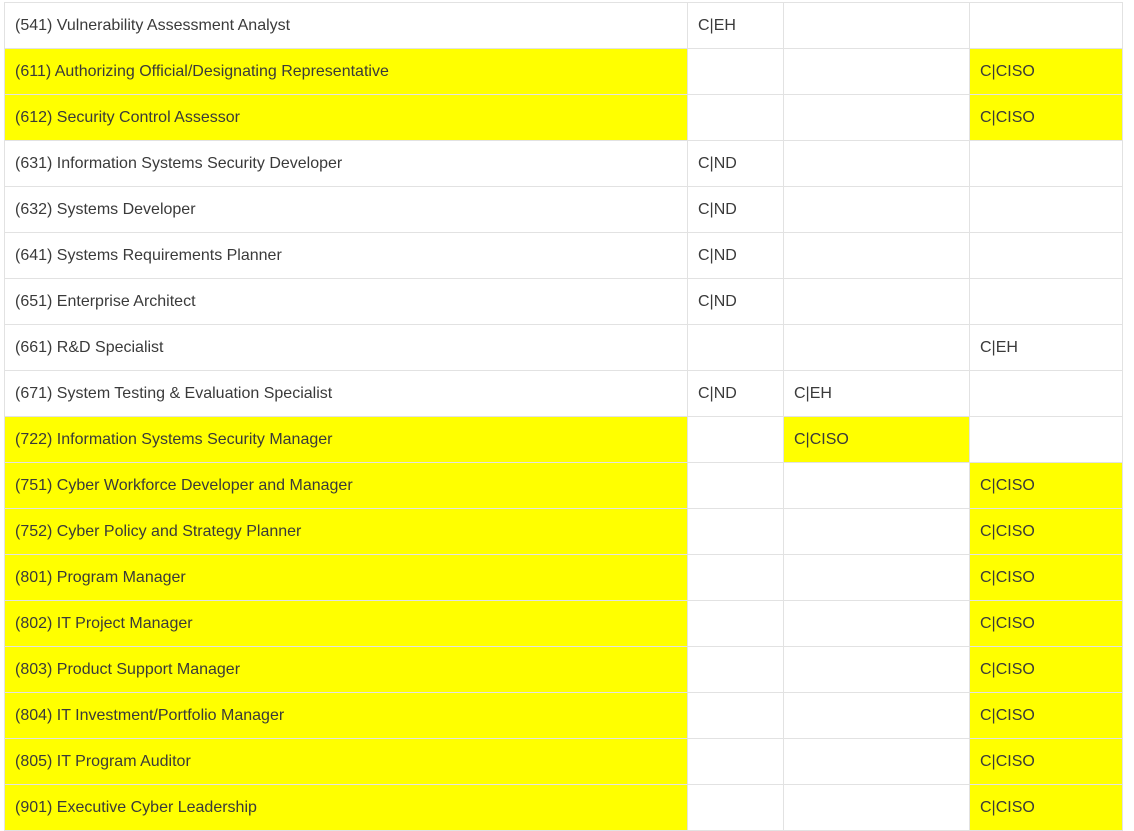 This screenshot has height=831, width=1134. I want to click on table-row: (803) Product Support Manager C|CISO, so click(563, 669).